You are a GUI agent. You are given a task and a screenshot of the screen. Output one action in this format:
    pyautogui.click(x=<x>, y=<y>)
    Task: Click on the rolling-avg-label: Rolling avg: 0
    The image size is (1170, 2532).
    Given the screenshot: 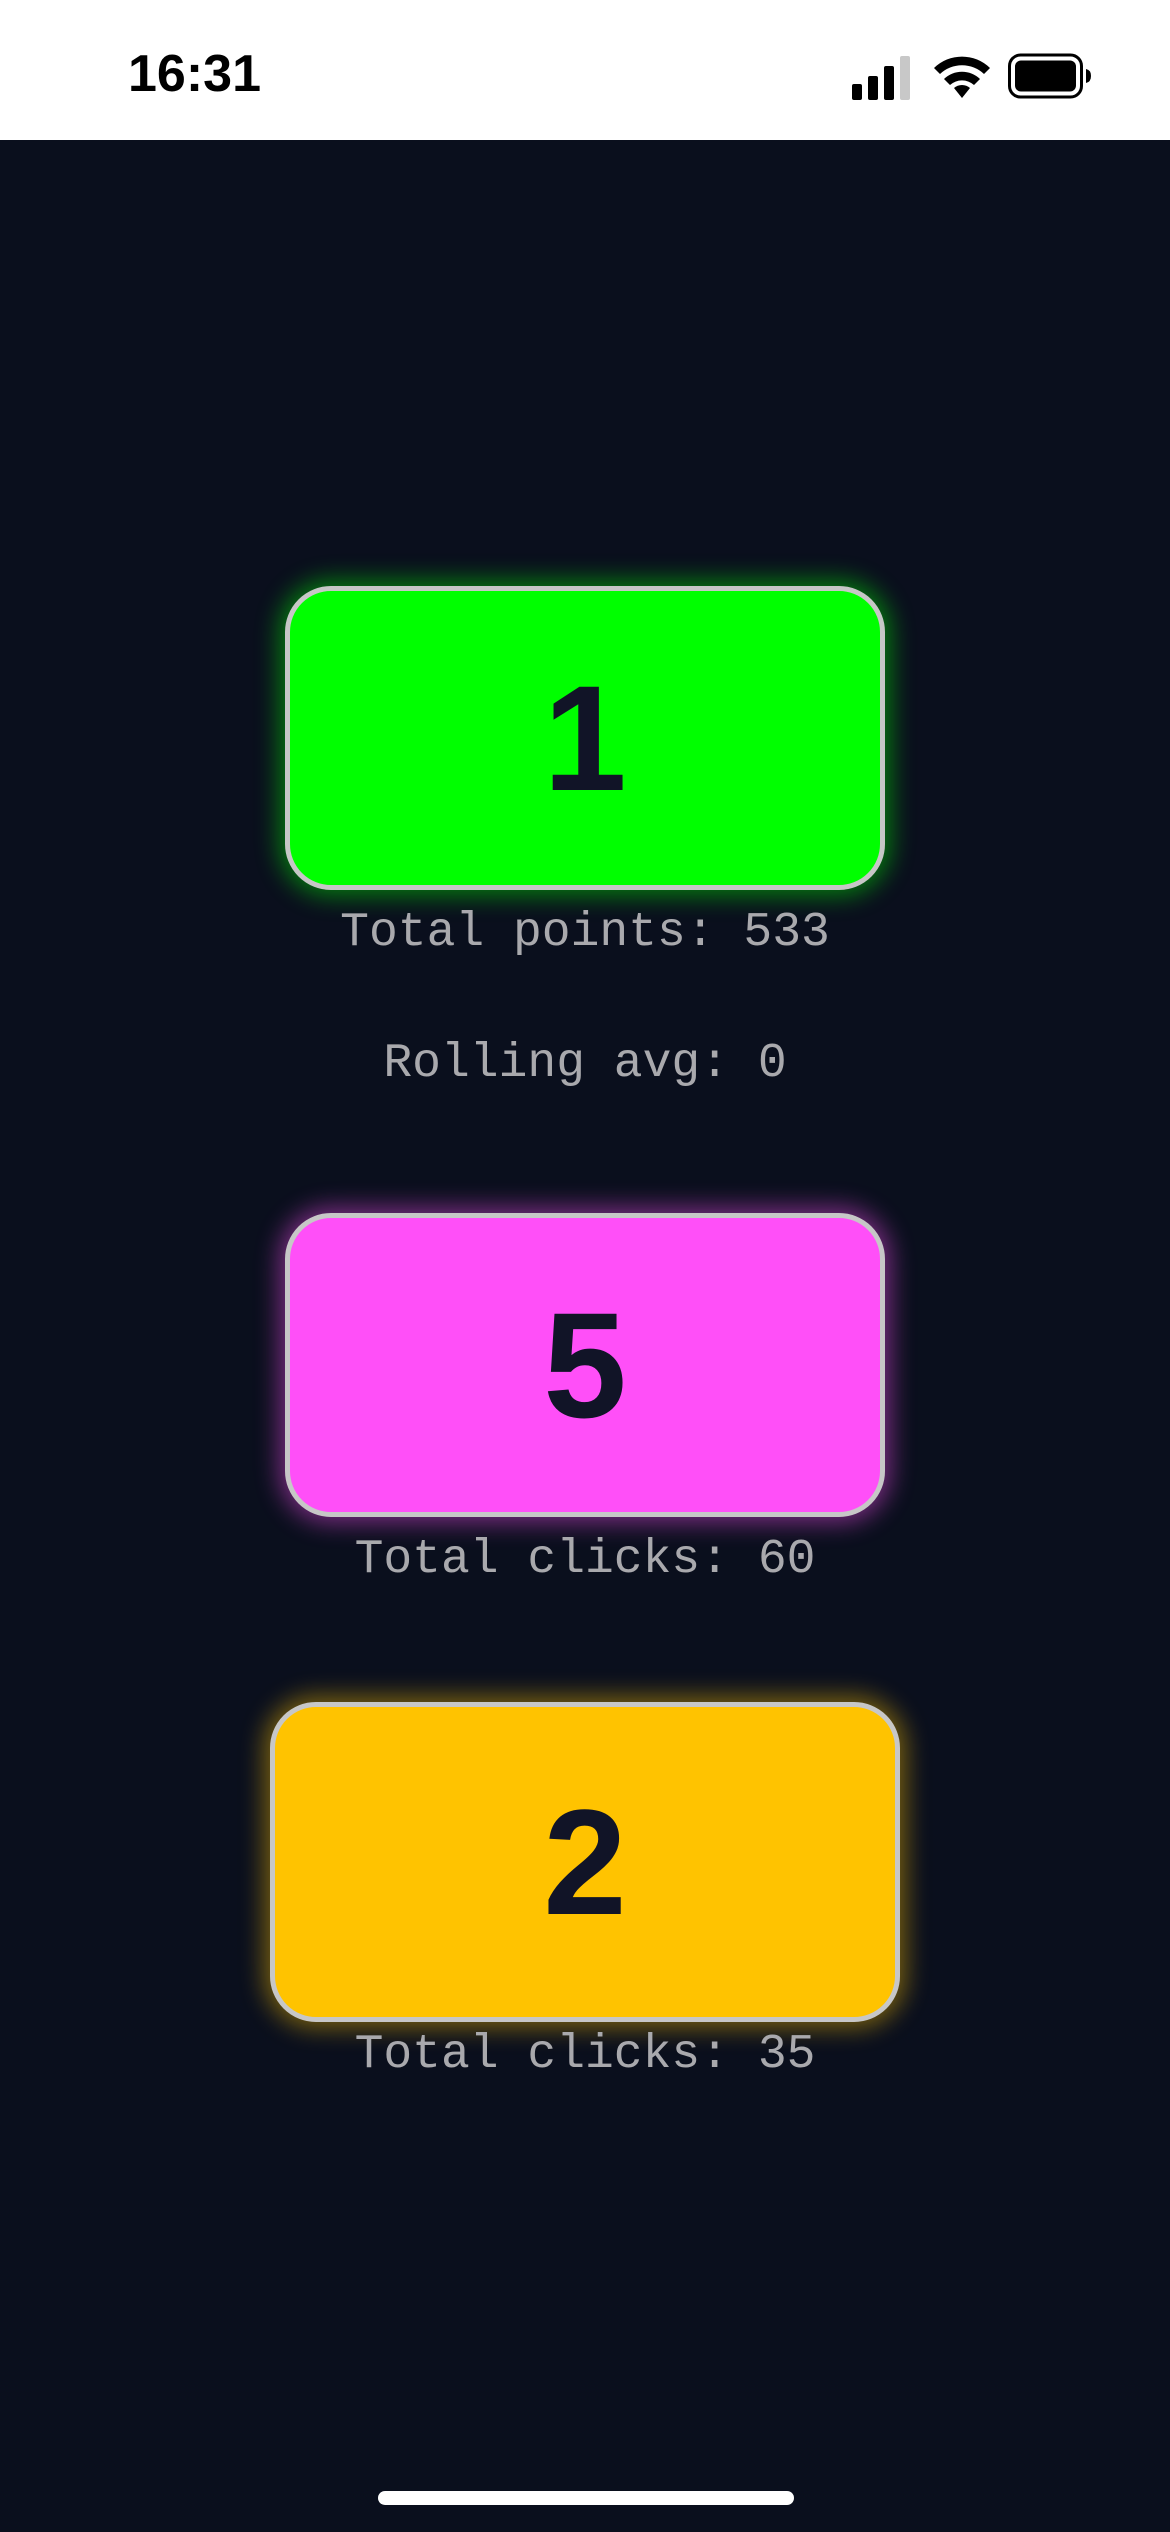 What is the action you would take?
    pyautogui.click(x=585, y=1064)
    